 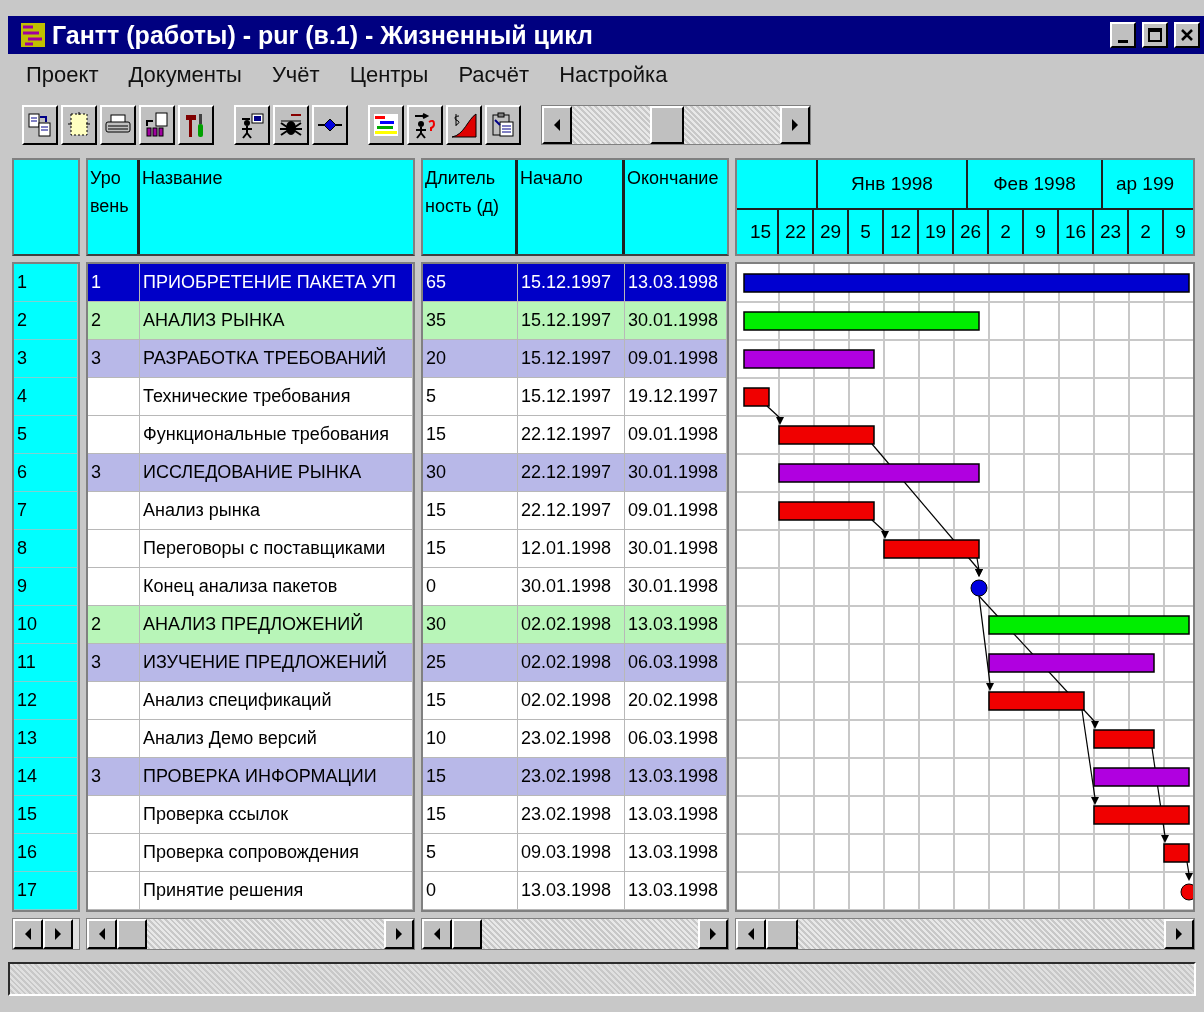 What do you see at coordinates (571, 549) in the screenshot?
I see `start-date-cell: 12.01.1998` at bounding box center [571, 549].